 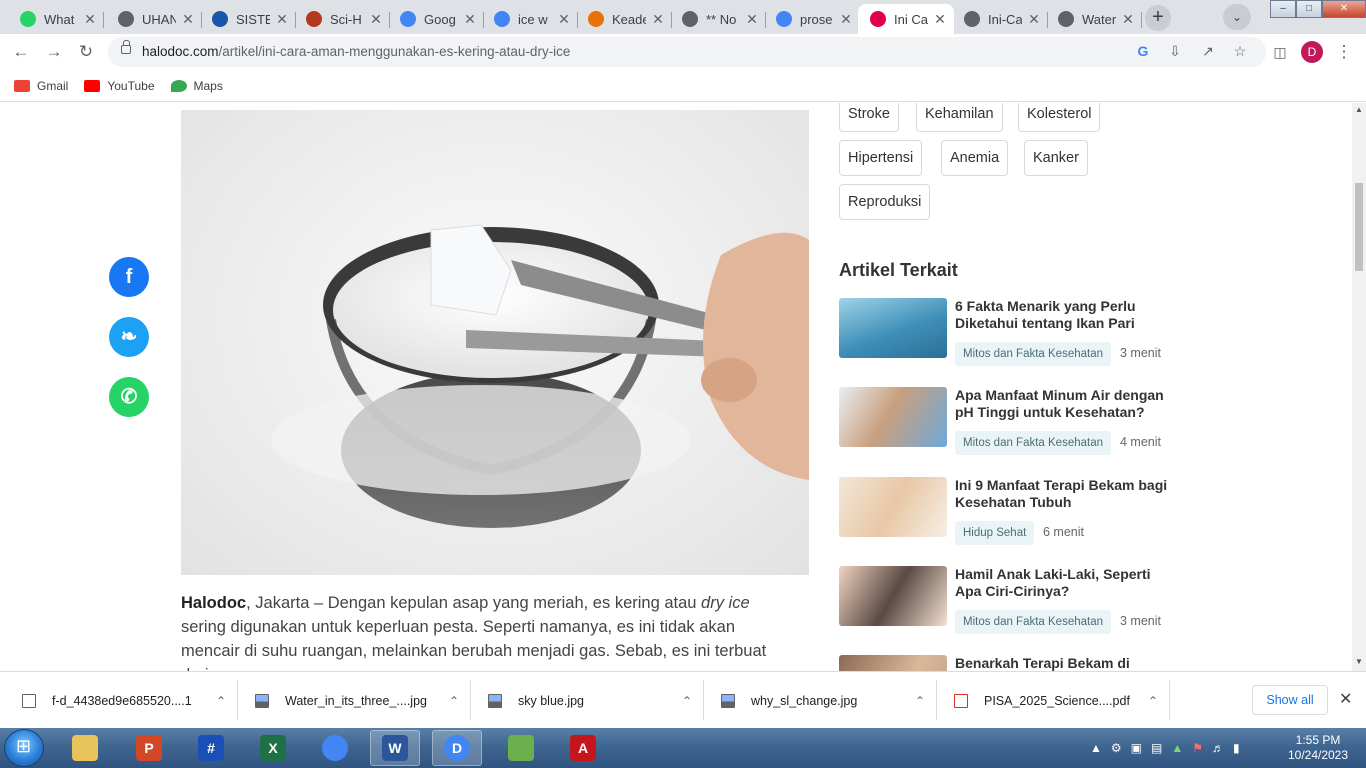 What do you see at coordinates (149, 748) in the screenshot?
I see `taskbar-powerpoint: P` at bounding box center [149, 748].